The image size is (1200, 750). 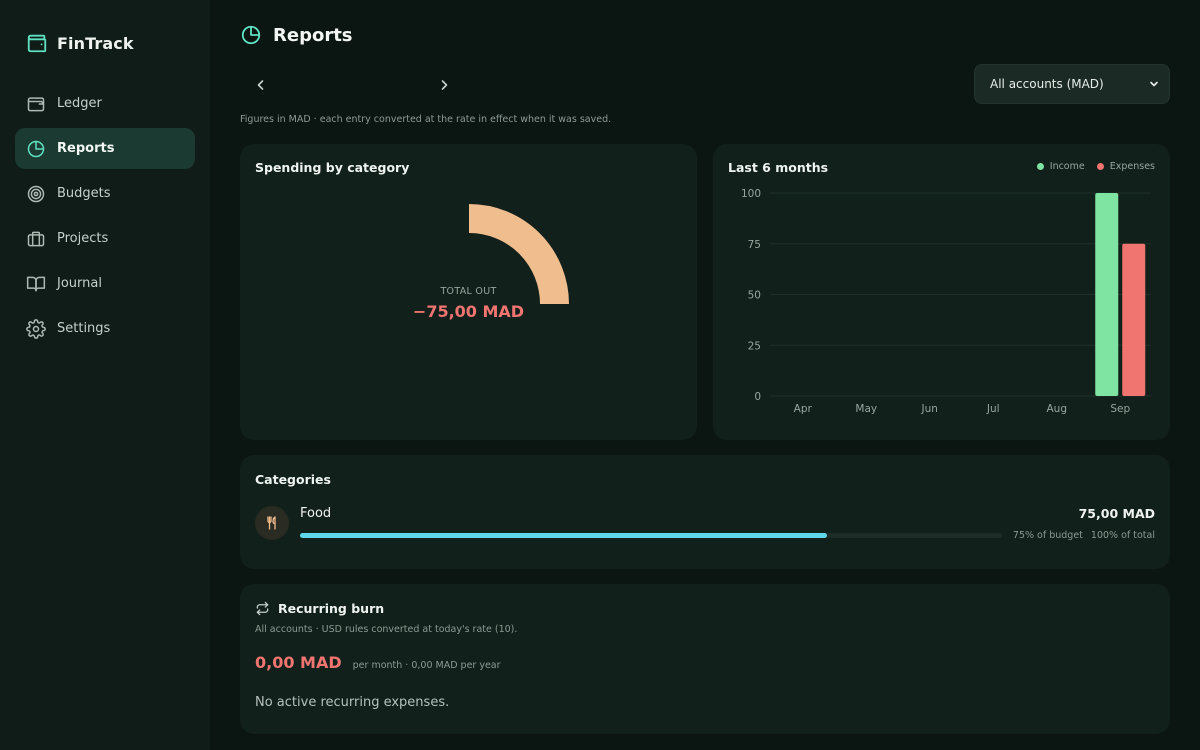 I want to click on app-name: FinTrack, so click(x=95, y=43).